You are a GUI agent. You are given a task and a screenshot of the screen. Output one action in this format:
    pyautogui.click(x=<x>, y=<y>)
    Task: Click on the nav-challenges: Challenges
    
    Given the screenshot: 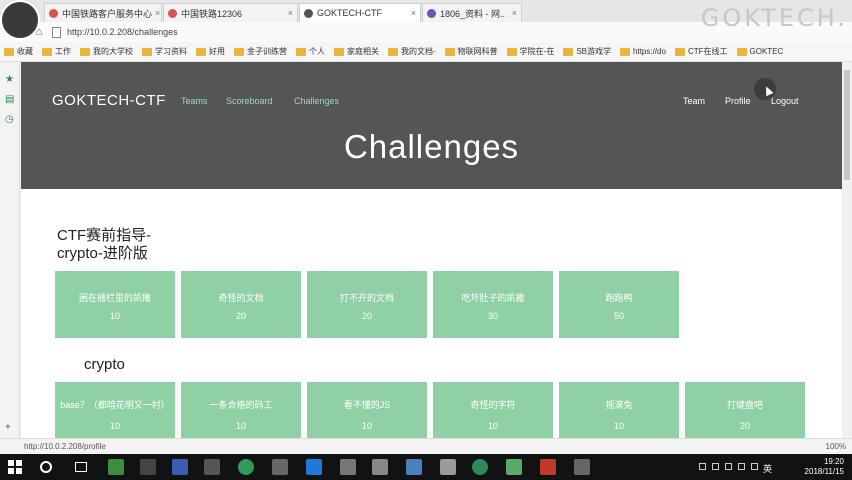 What is the action you would take?
    pyautogui.click(x=316, y=101)
    